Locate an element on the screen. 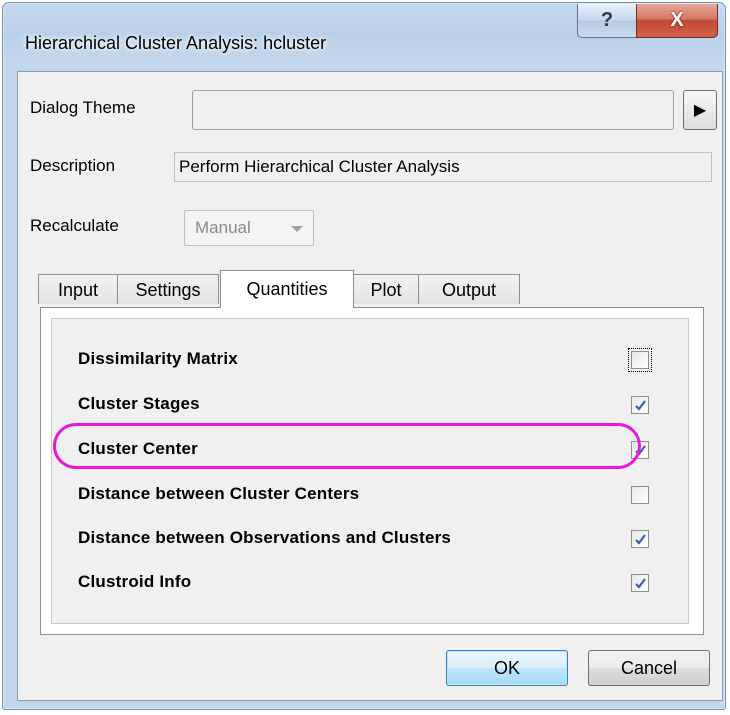 Image resolution: width=730 pixels, height=715 pixels. tab-plot: Plot is located at coordinates (386, 289).